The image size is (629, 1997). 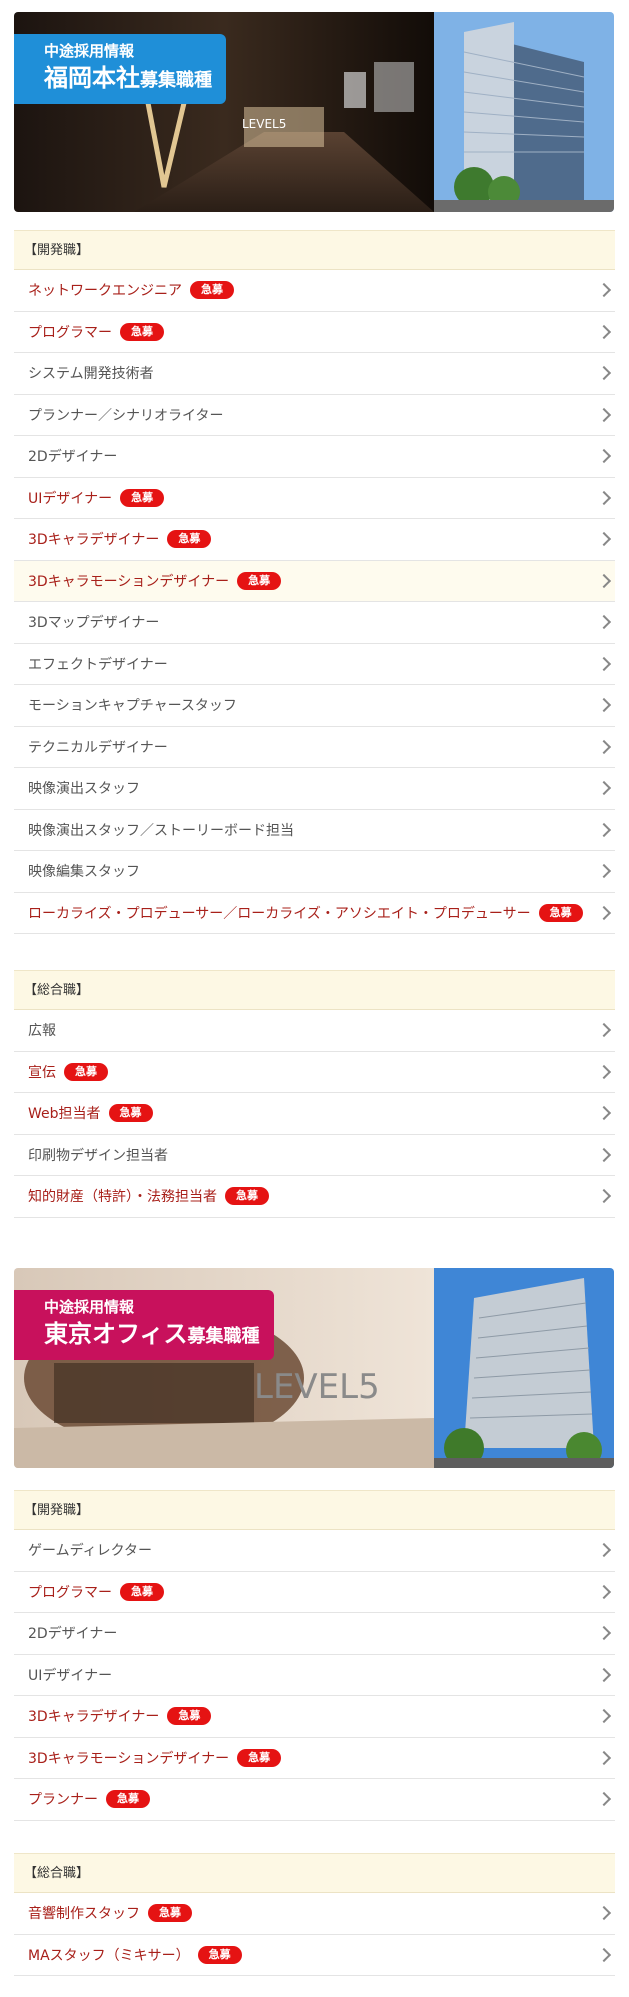 I want to click on job-link: プランナー／シナリオライター, so click(x=314, y=415).